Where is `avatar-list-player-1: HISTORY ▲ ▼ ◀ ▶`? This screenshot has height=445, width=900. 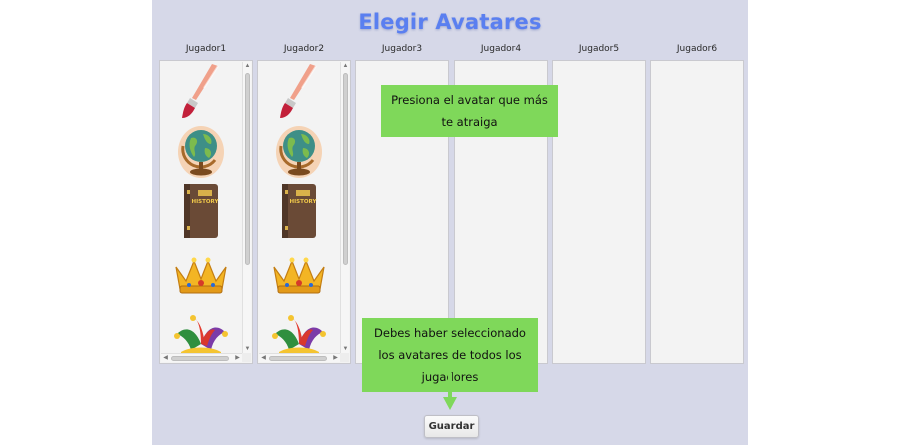
avatar-list-player-1: HISTORY ▲ ▼ ◀ ▶ is located at coordinates (206, 212).